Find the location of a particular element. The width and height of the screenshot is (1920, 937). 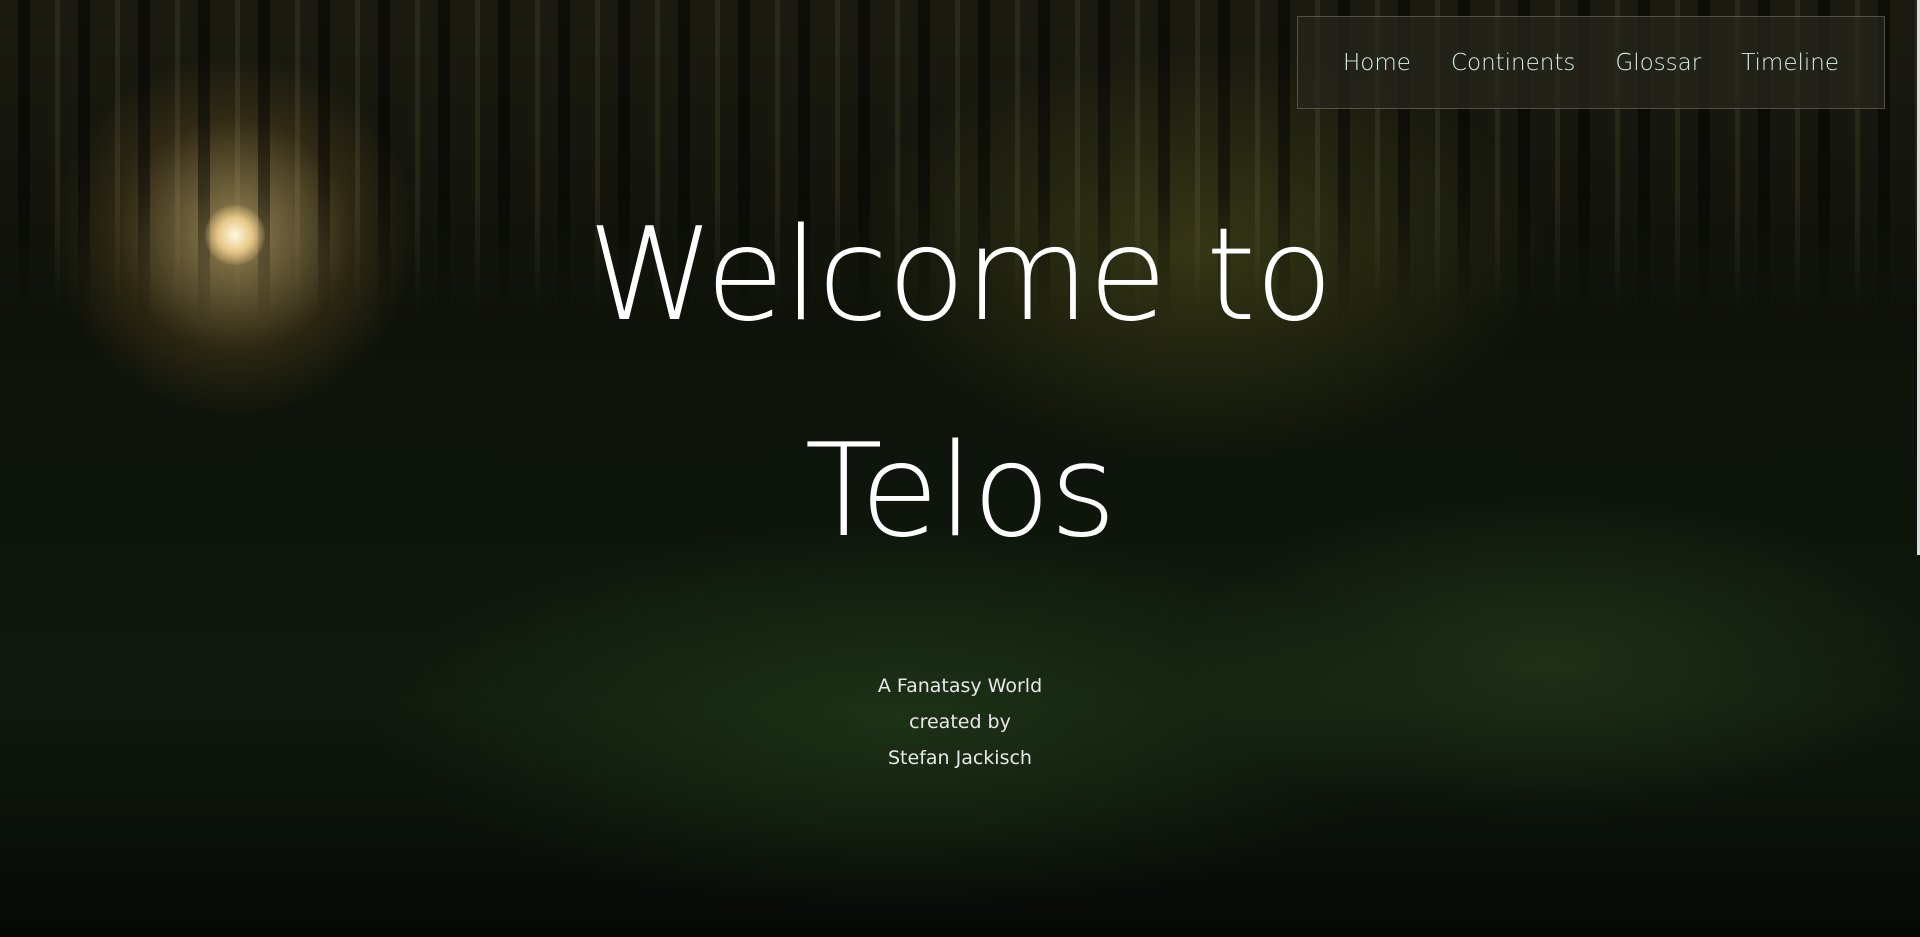

nav-timeline: Timeline is located at coordinates (1790, 63).